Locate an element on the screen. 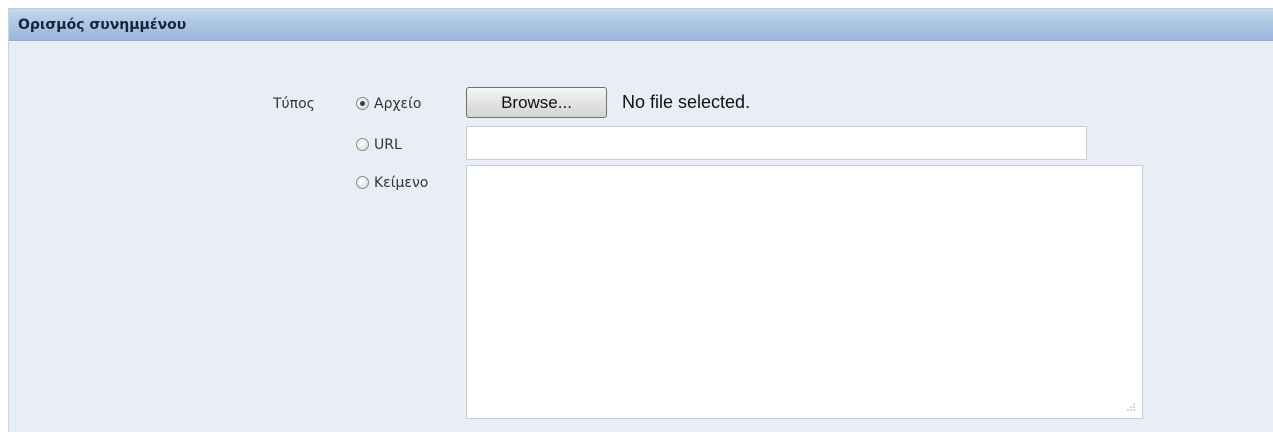 The height and width of the screenshot is (432, 1273). panel-title: Ορισμός συνημμένου is located at coordinates (102, 25).